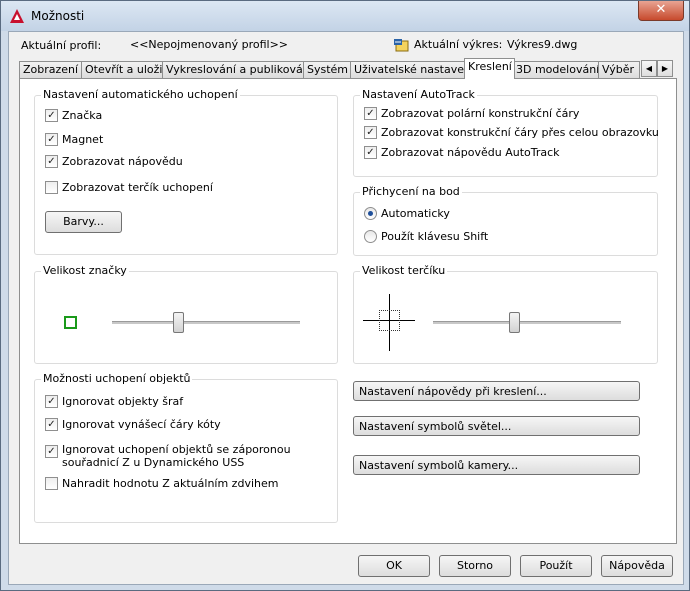 The image size is (690, 591). What do you see at coordinates (505, 314) in the screenshot?
I see `aperture-size-group: Velikost terčíku` at bounding box center [505, 314].